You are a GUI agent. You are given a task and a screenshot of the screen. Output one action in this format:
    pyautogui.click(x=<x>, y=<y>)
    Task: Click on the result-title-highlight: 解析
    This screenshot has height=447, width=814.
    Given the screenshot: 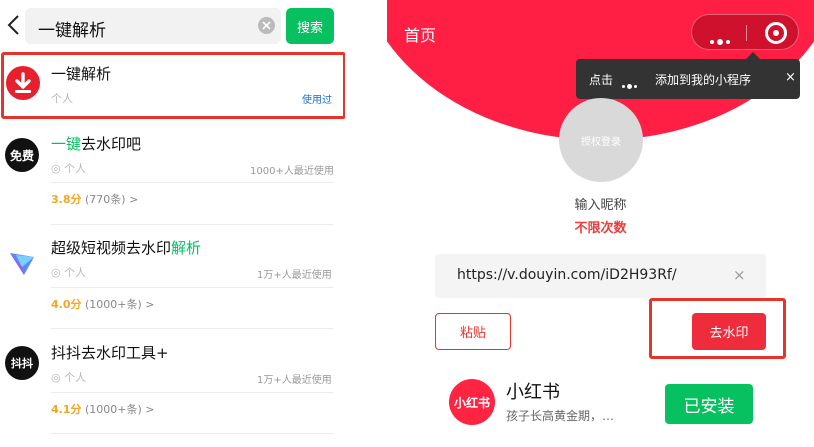 What is the action you would take?
    pyautogui.click(x=186, y=248)
    